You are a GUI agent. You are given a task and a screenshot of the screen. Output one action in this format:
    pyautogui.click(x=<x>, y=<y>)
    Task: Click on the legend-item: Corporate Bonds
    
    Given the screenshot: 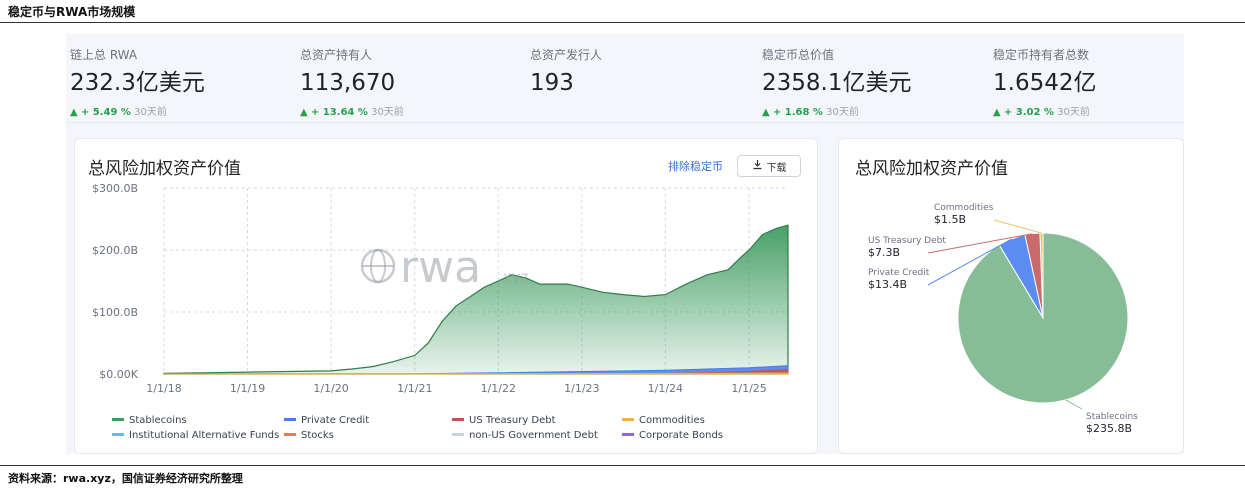 What is the action you would take?
    pyautogui.click(x=672, y=435)
    